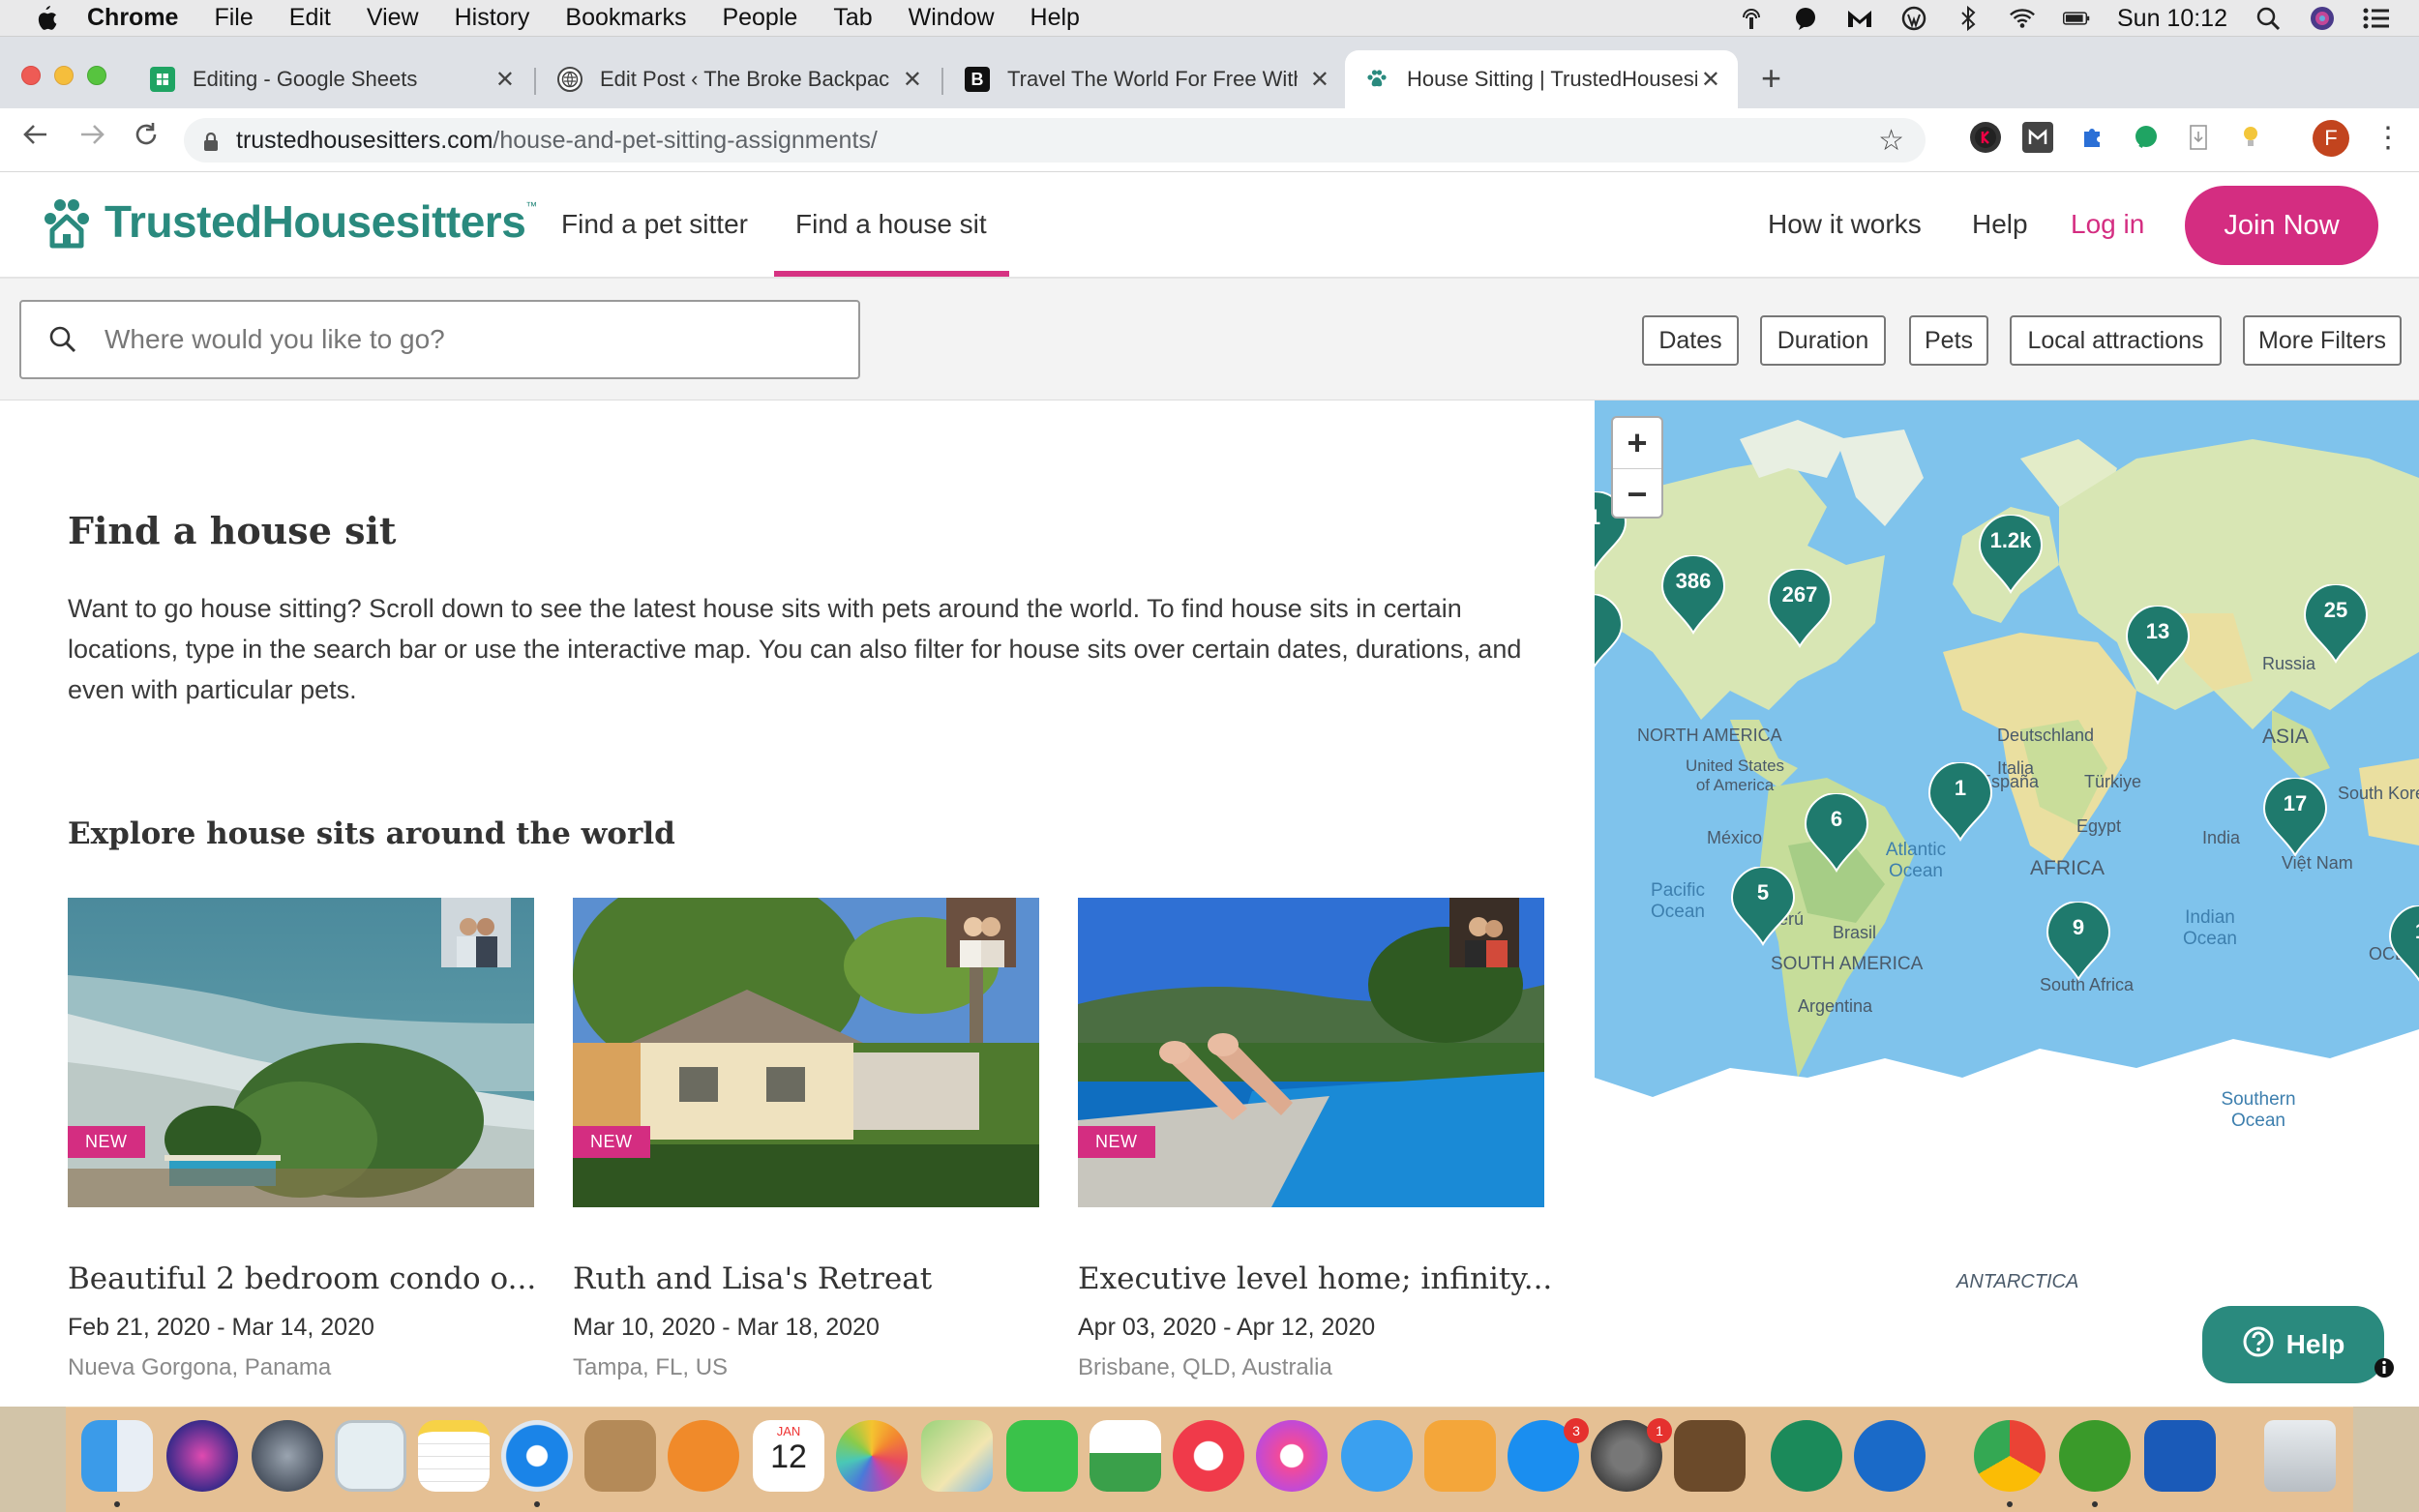 The height and width of the screenshot is (1512, 2419). I want to click on battery-icon, so click(2076, 18).